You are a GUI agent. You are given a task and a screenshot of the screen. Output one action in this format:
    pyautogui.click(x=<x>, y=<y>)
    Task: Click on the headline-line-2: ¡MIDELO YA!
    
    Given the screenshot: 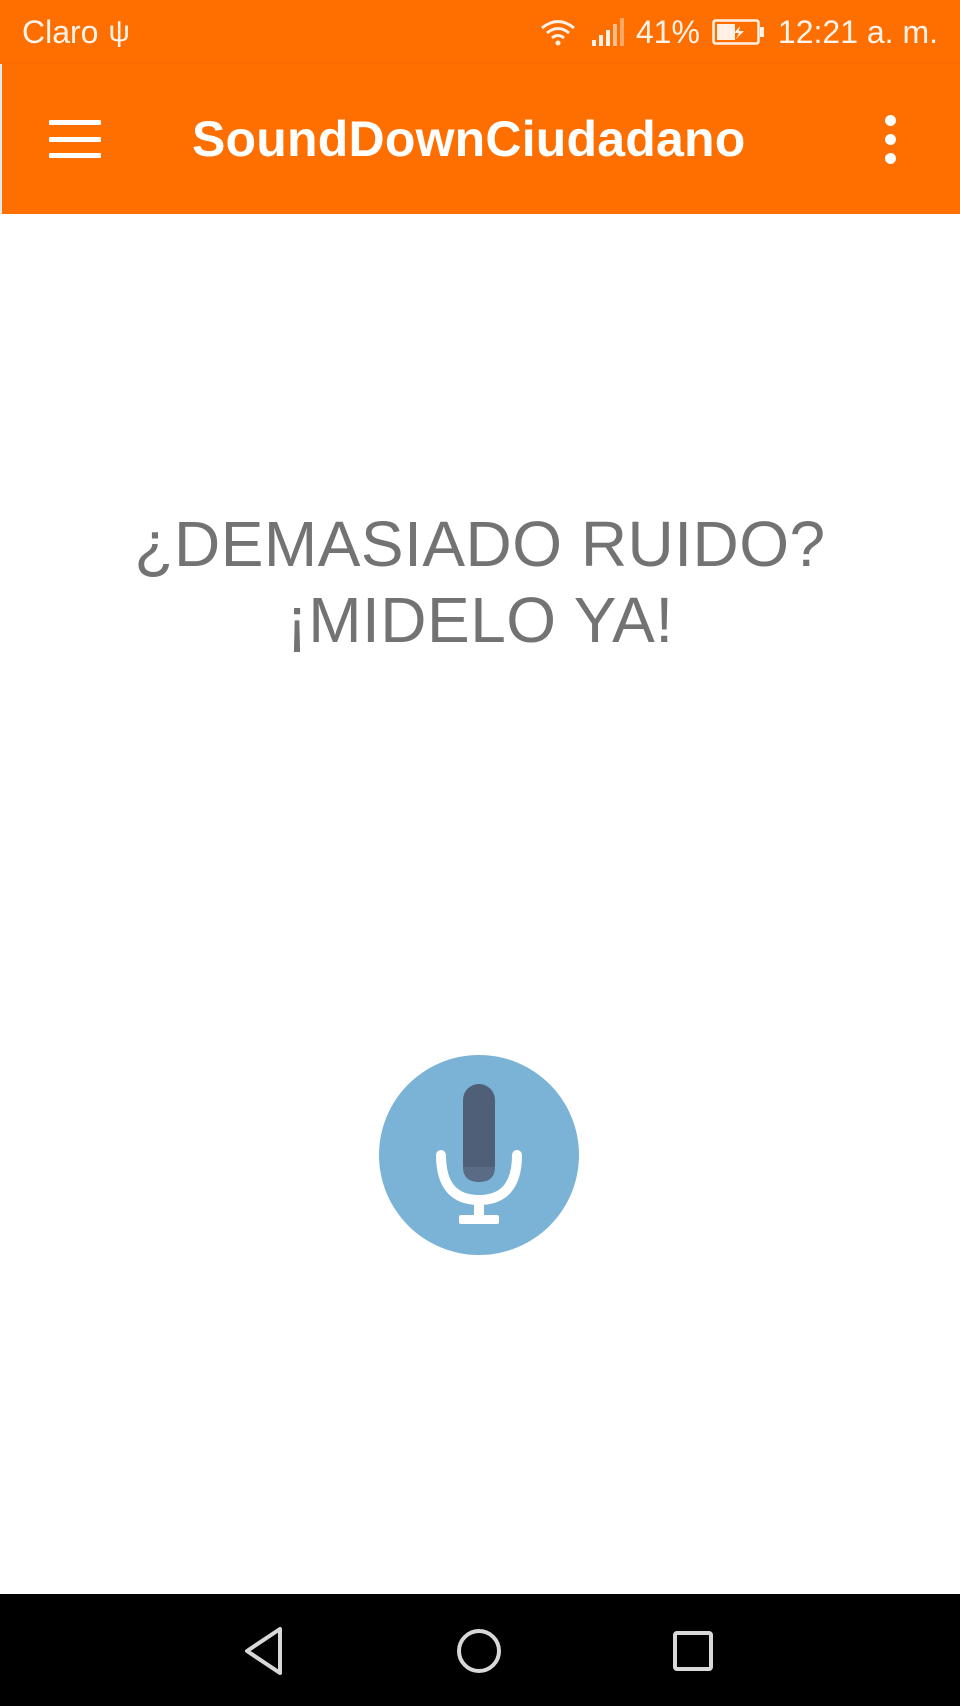 What is the action you would take?
    pyautogui.click(x=480, y=620)
    